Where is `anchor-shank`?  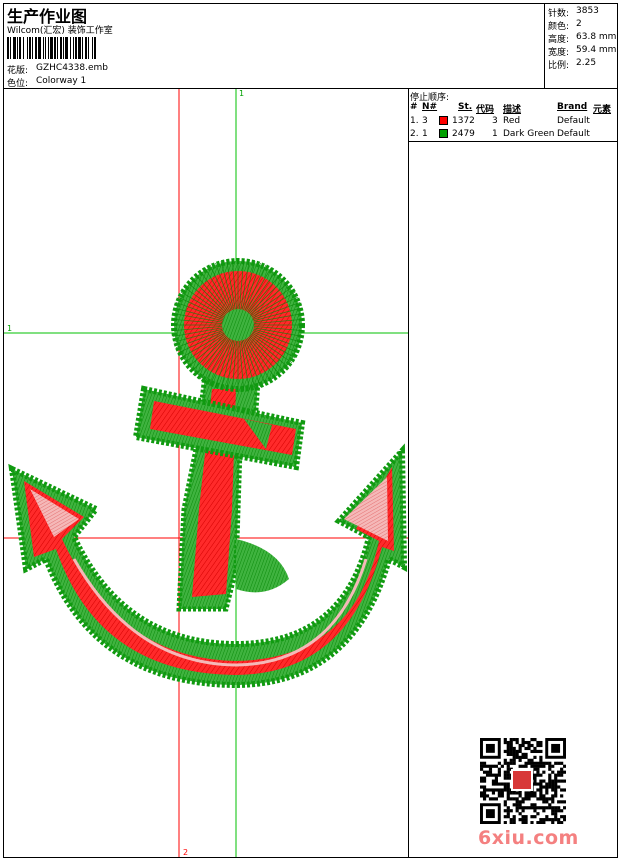
anchor-shank is located at coordinates (232, 484).